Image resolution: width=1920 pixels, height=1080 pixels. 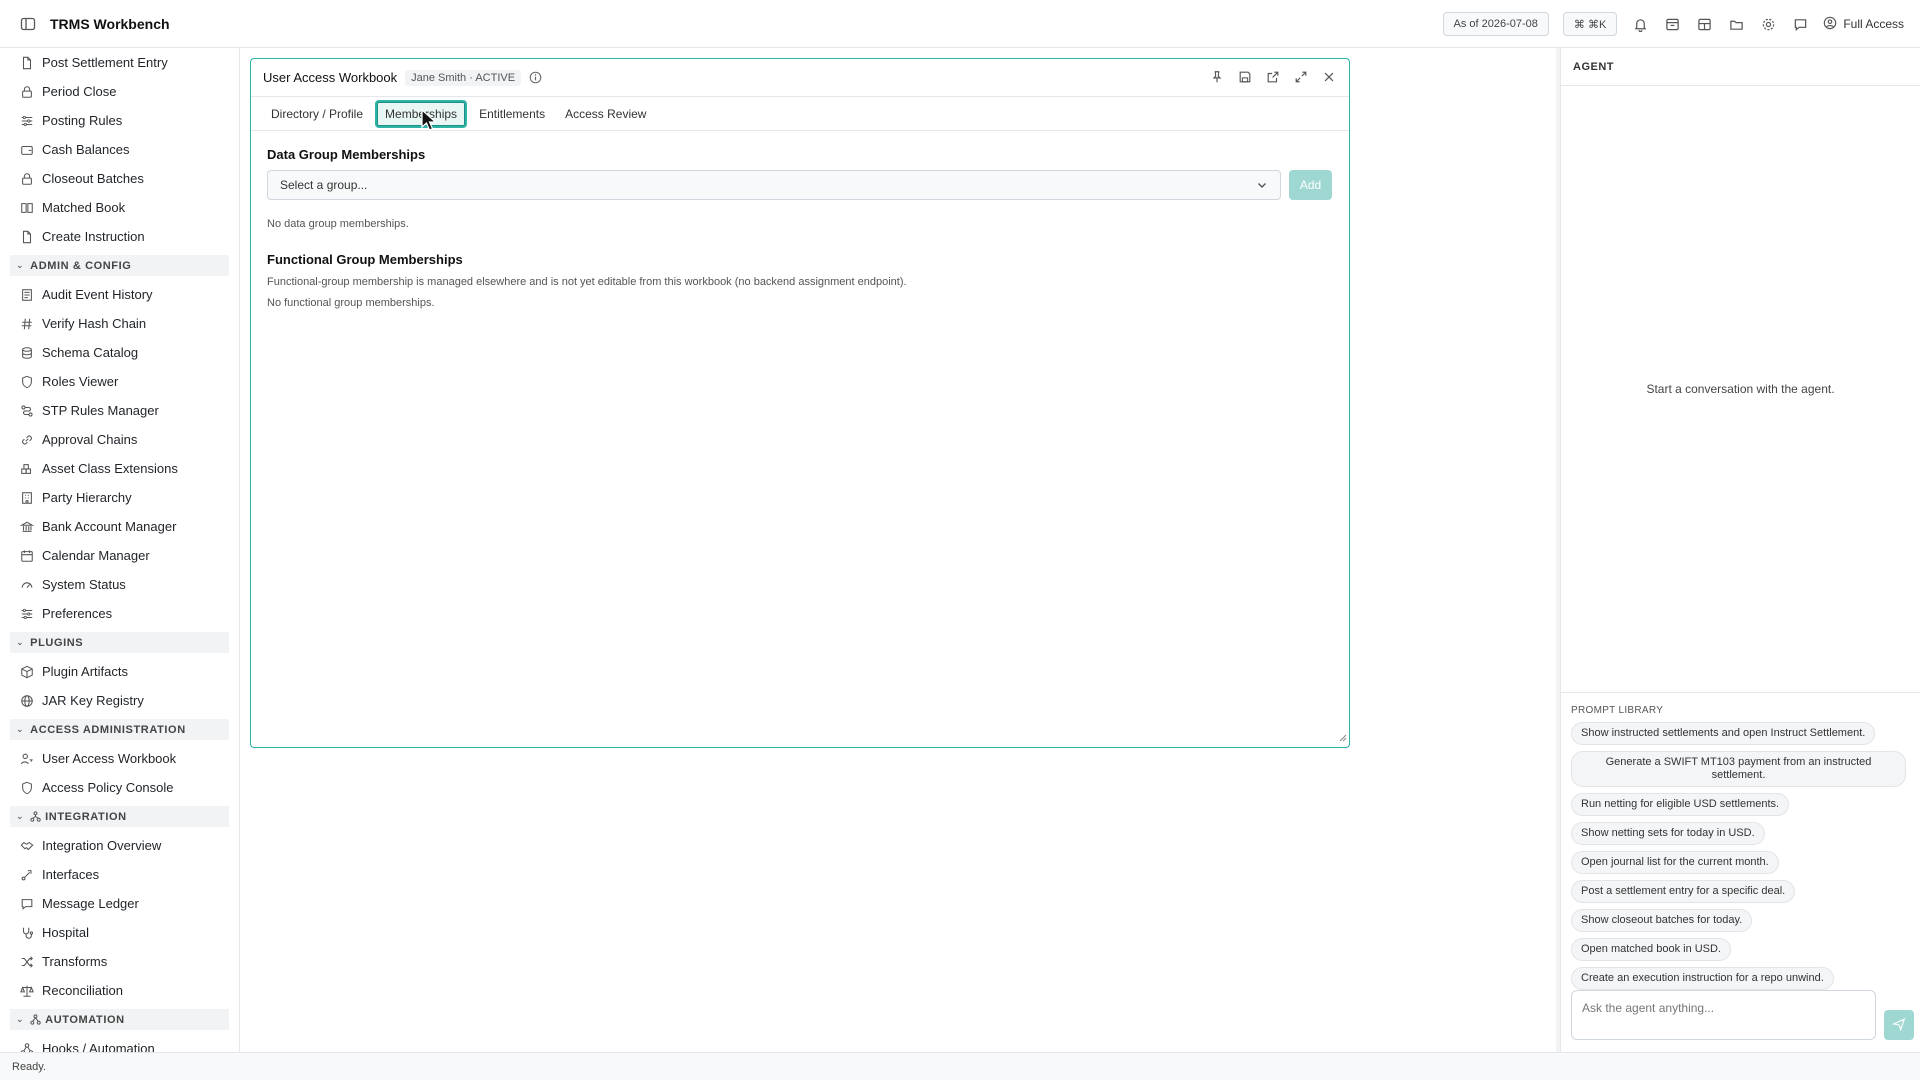 I want to click on sidebar-item-verify-hash-chain: Verify Hash Chain, so click(x=119, y=323).